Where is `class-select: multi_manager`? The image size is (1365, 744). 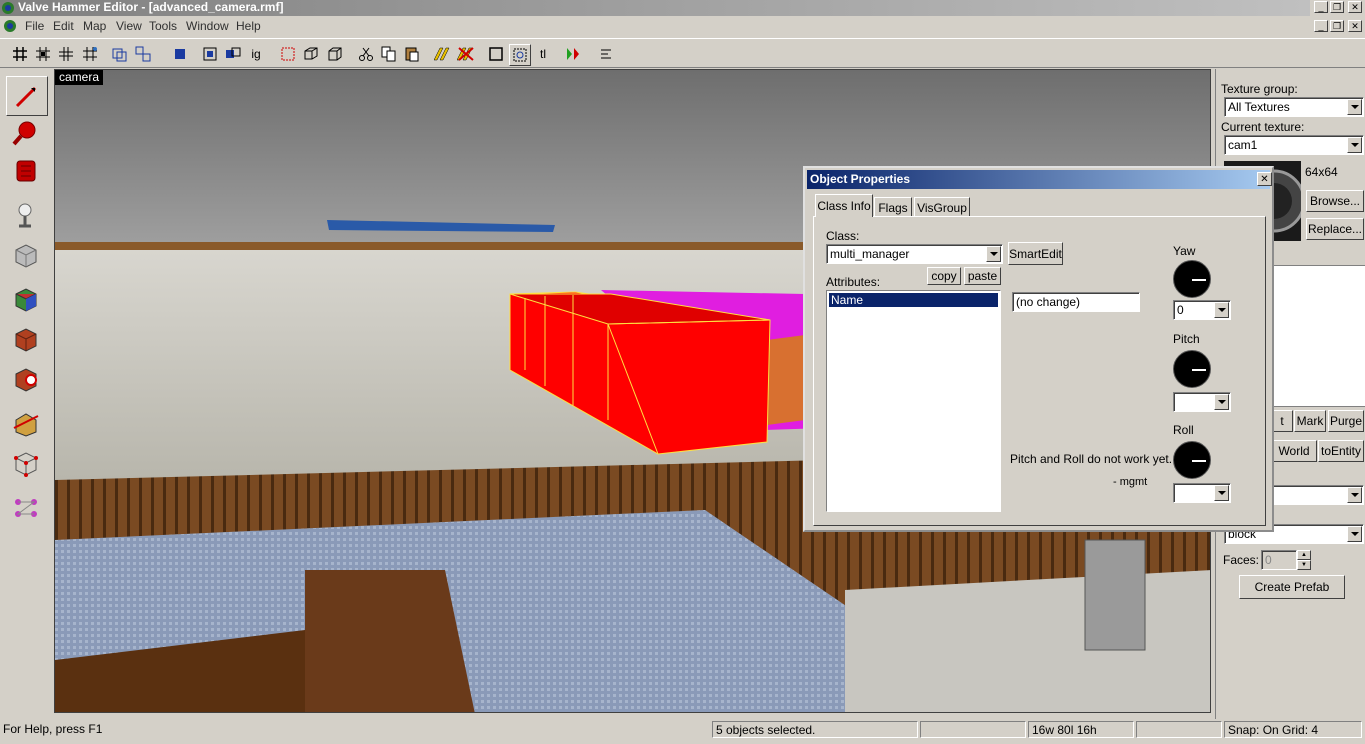 class-select: multi_manager is located at coordinates (914, 254).